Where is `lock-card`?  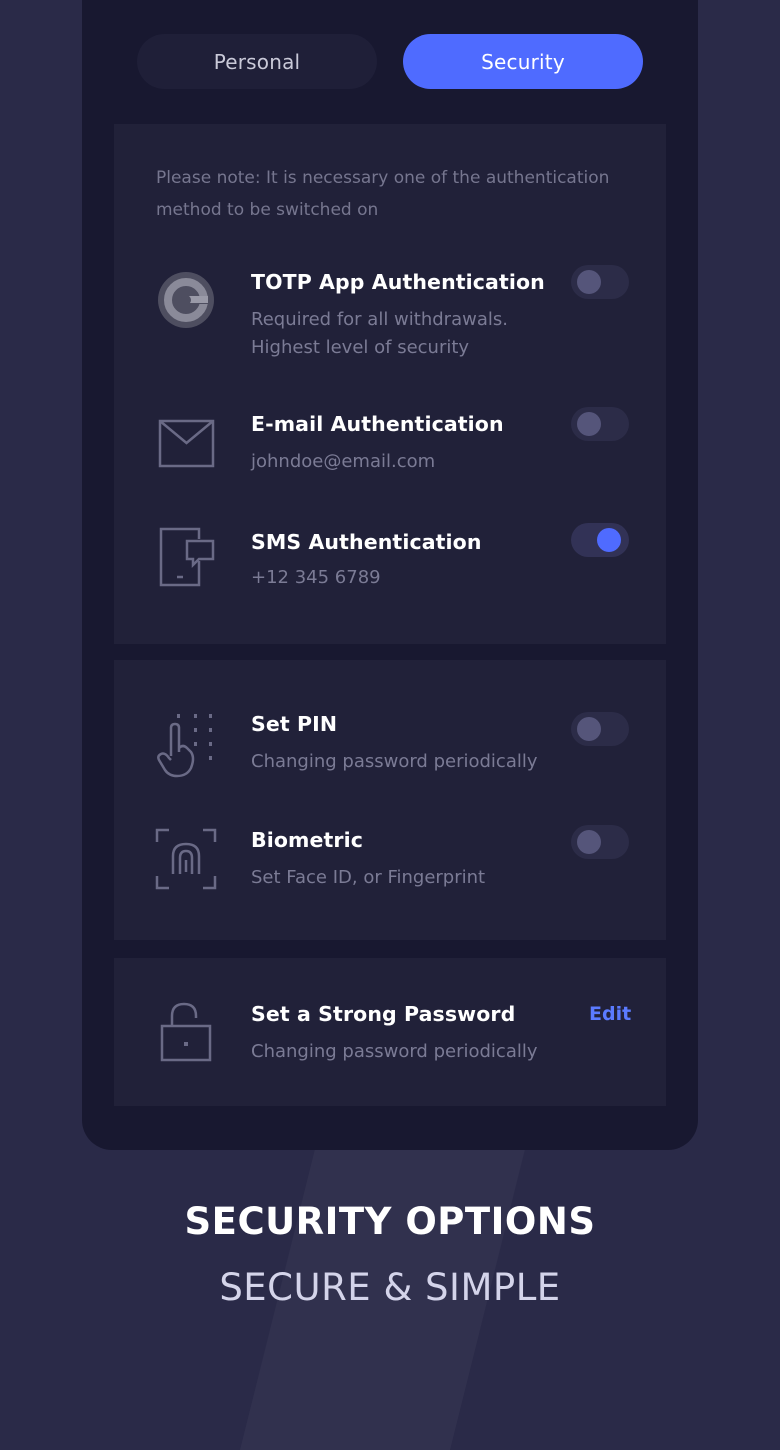 lock-card is located at coordinates (390, 800).